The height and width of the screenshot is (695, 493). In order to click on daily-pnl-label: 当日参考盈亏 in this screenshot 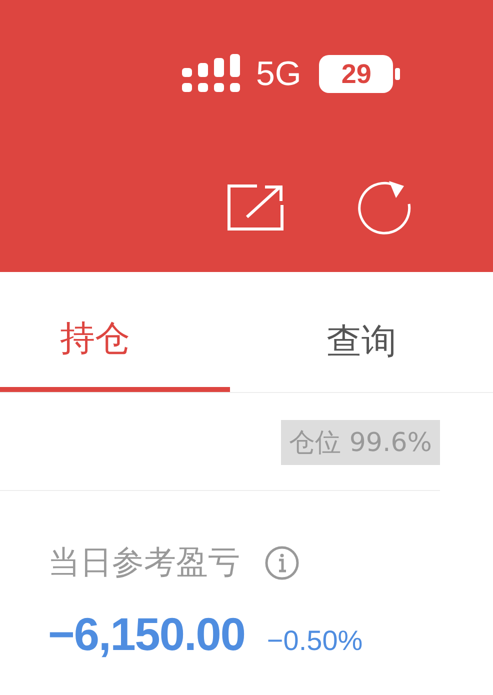, I will do `click(144, 562)`.